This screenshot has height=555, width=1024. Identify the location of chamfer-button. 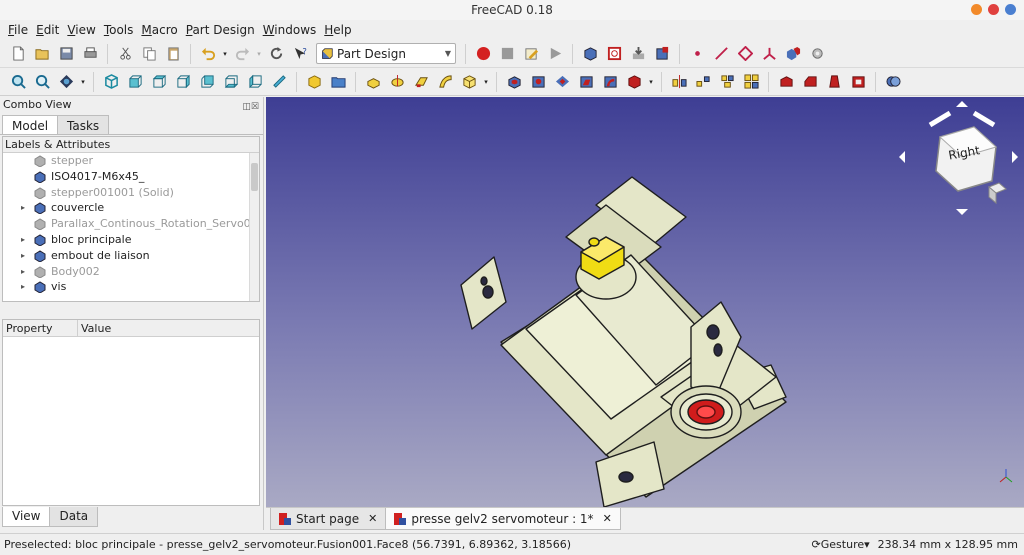
(810, 82).